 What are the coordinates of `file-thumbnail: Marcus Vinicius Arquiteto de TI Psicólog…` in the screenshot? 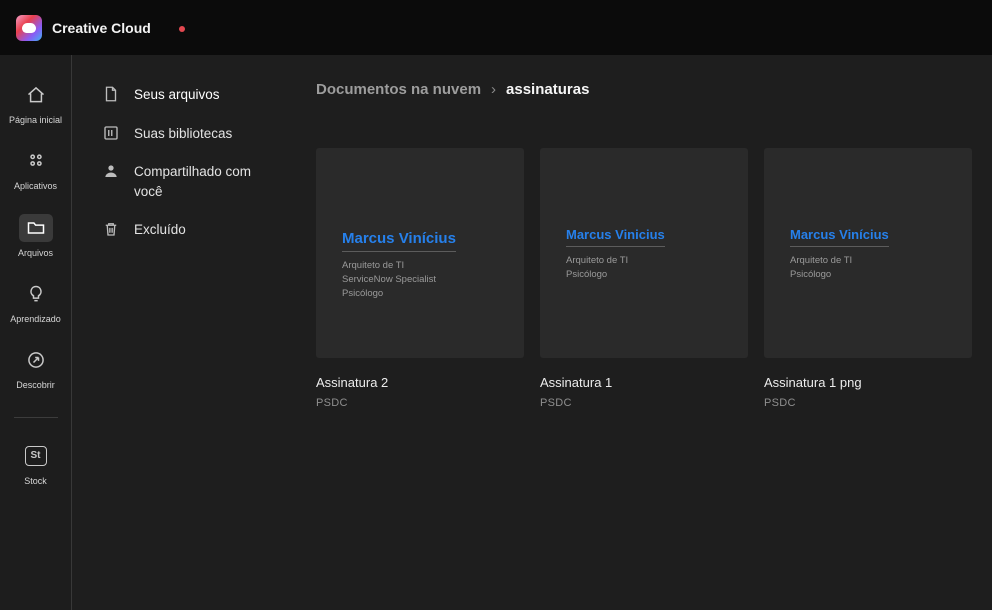 It's located at (644, 253).